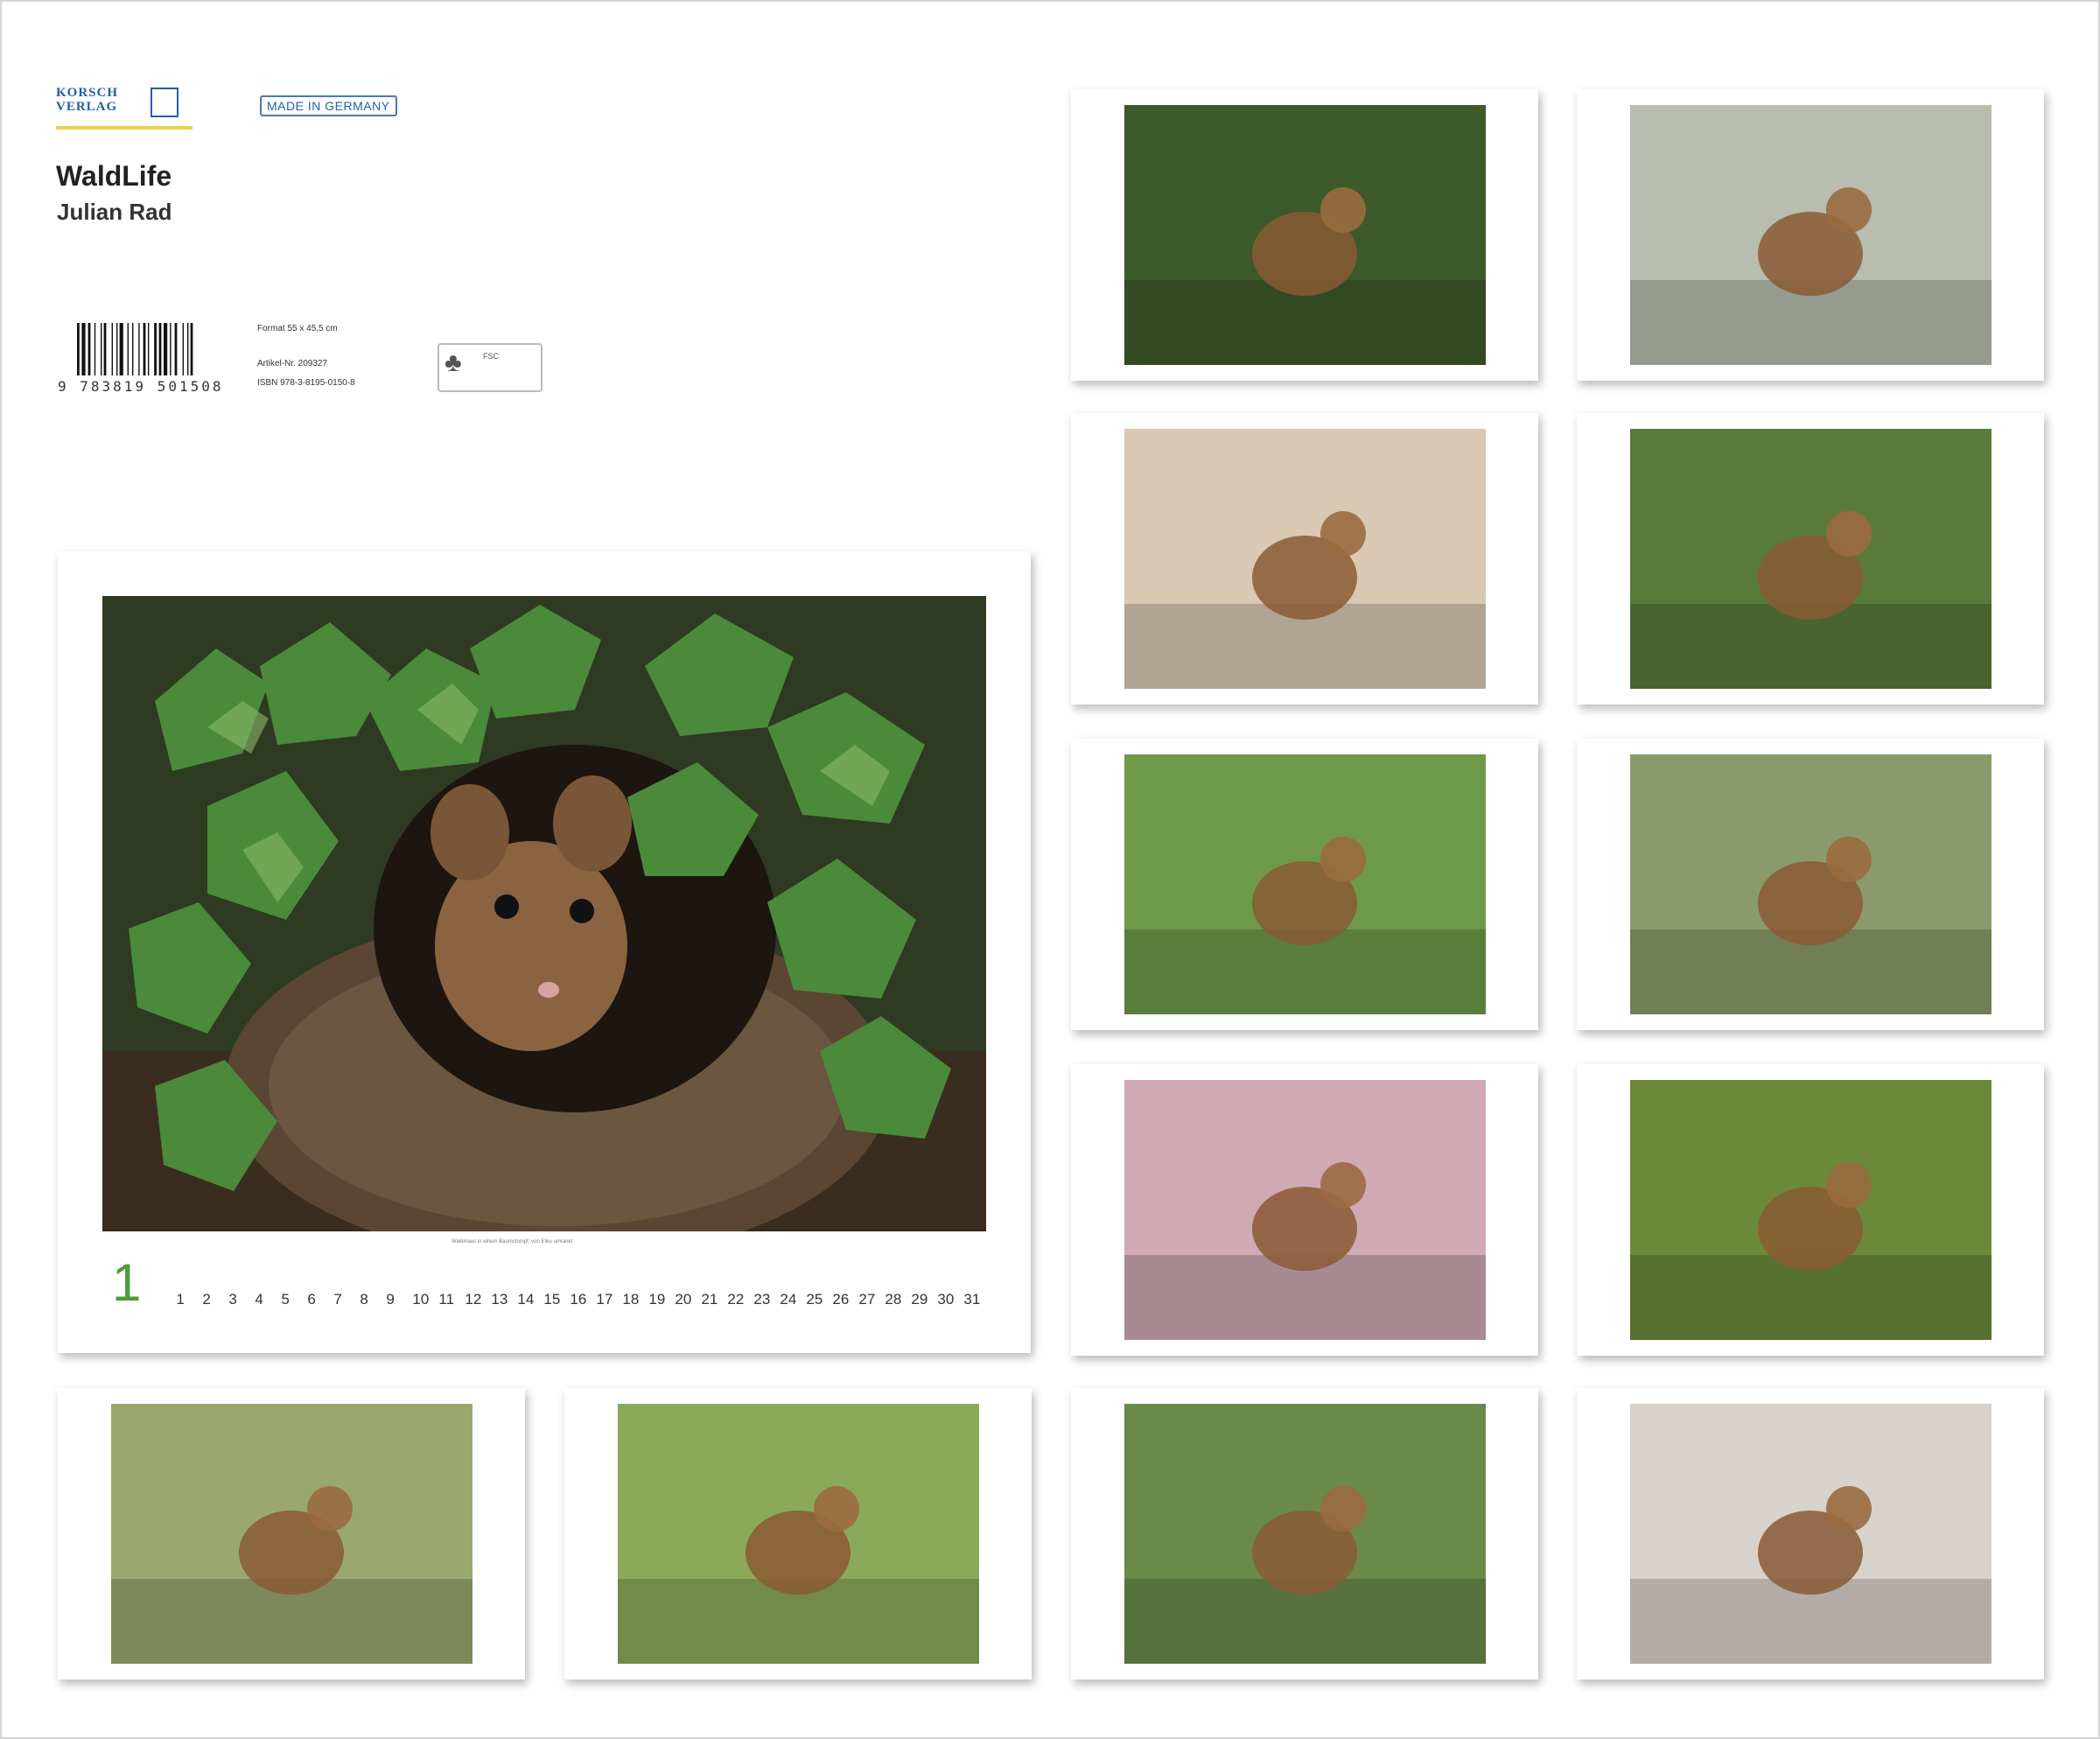  Describe the element at coordinates (148, 350) in the screenshot. I see `barcode-icon` at that location.